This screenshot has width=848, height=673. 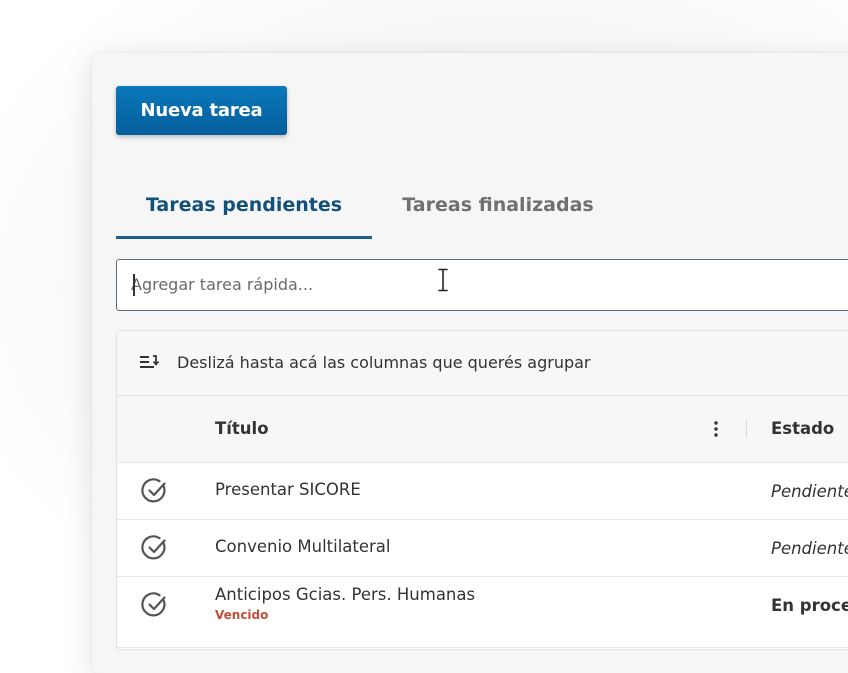 What do you see at coordinates (809, 605) in the screenshot?
I see `task-status: En proceso` at bounding box center [809, 605].